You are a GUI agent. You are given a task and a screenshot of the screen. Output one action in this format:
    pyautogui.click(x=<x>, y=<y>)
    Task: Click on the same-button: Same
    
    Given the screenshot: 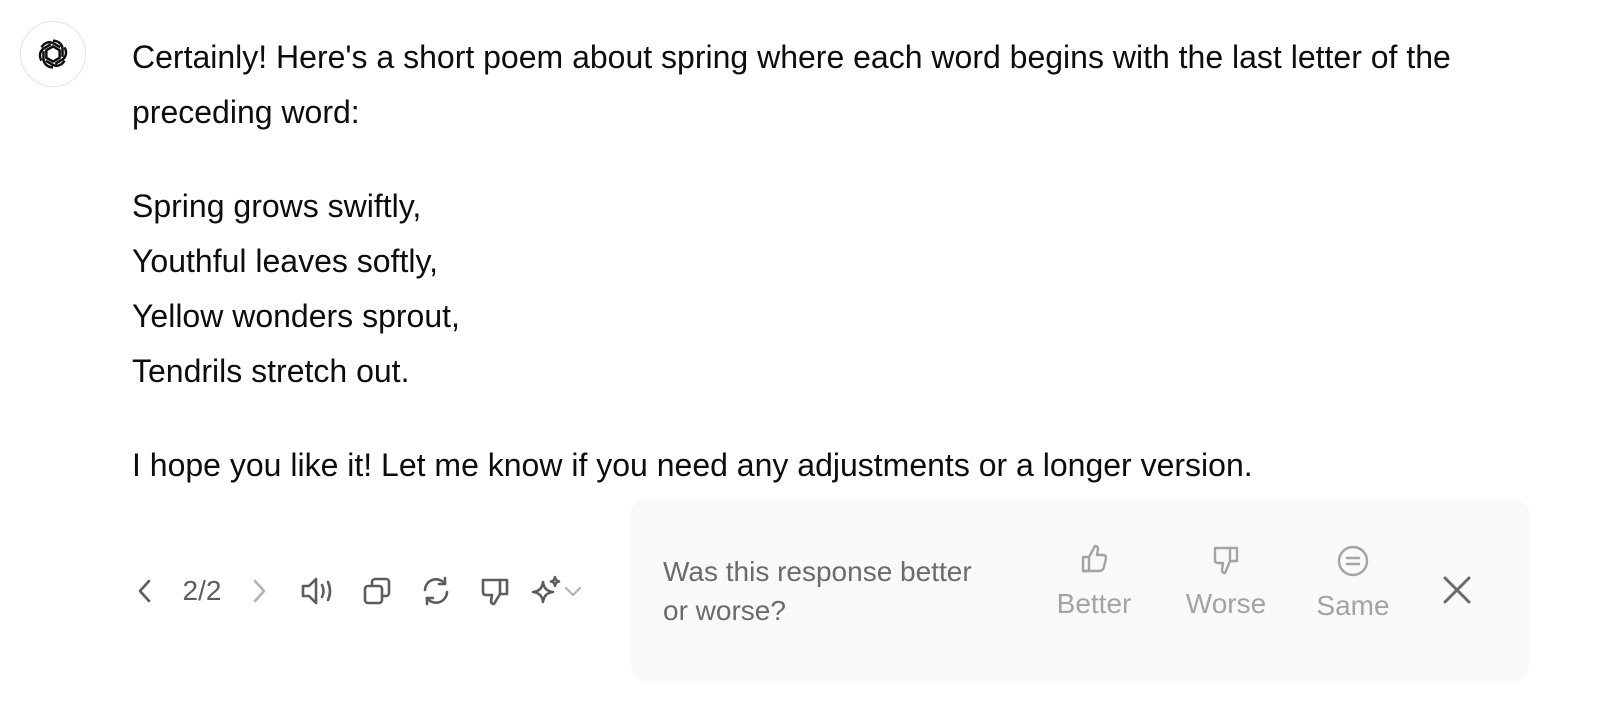 What is the action you would take?
    pyautogui.click(x=1353, y=583)
    